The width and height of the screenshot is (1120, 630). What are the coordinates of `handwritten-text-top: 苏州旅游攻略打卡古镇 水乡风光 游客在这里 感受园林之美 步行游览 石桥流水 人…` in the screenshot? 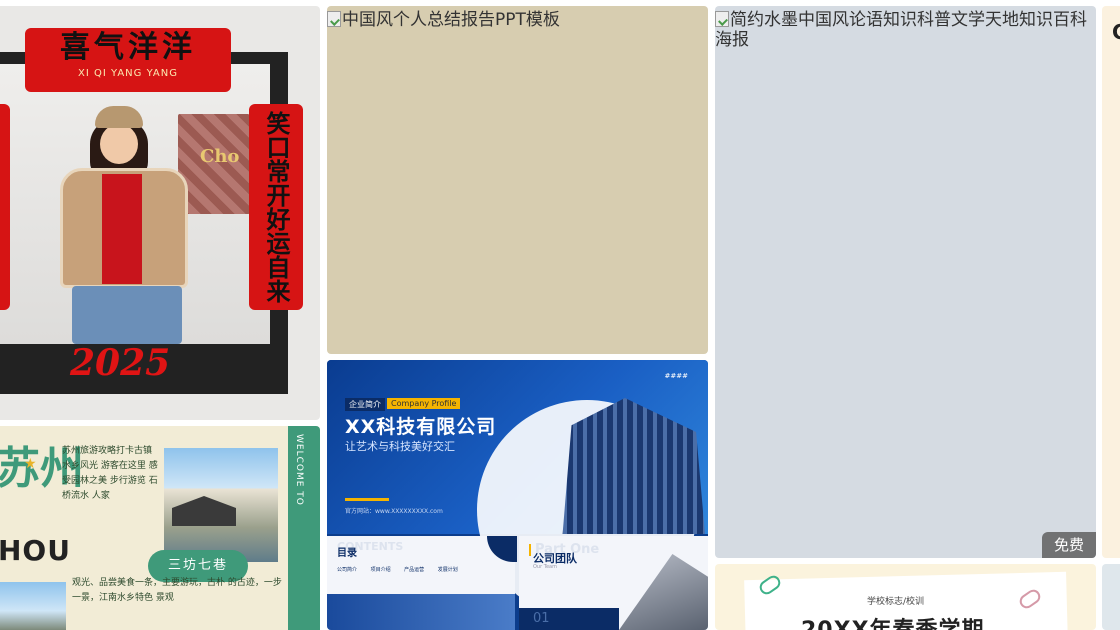 It's located at (110, 473).